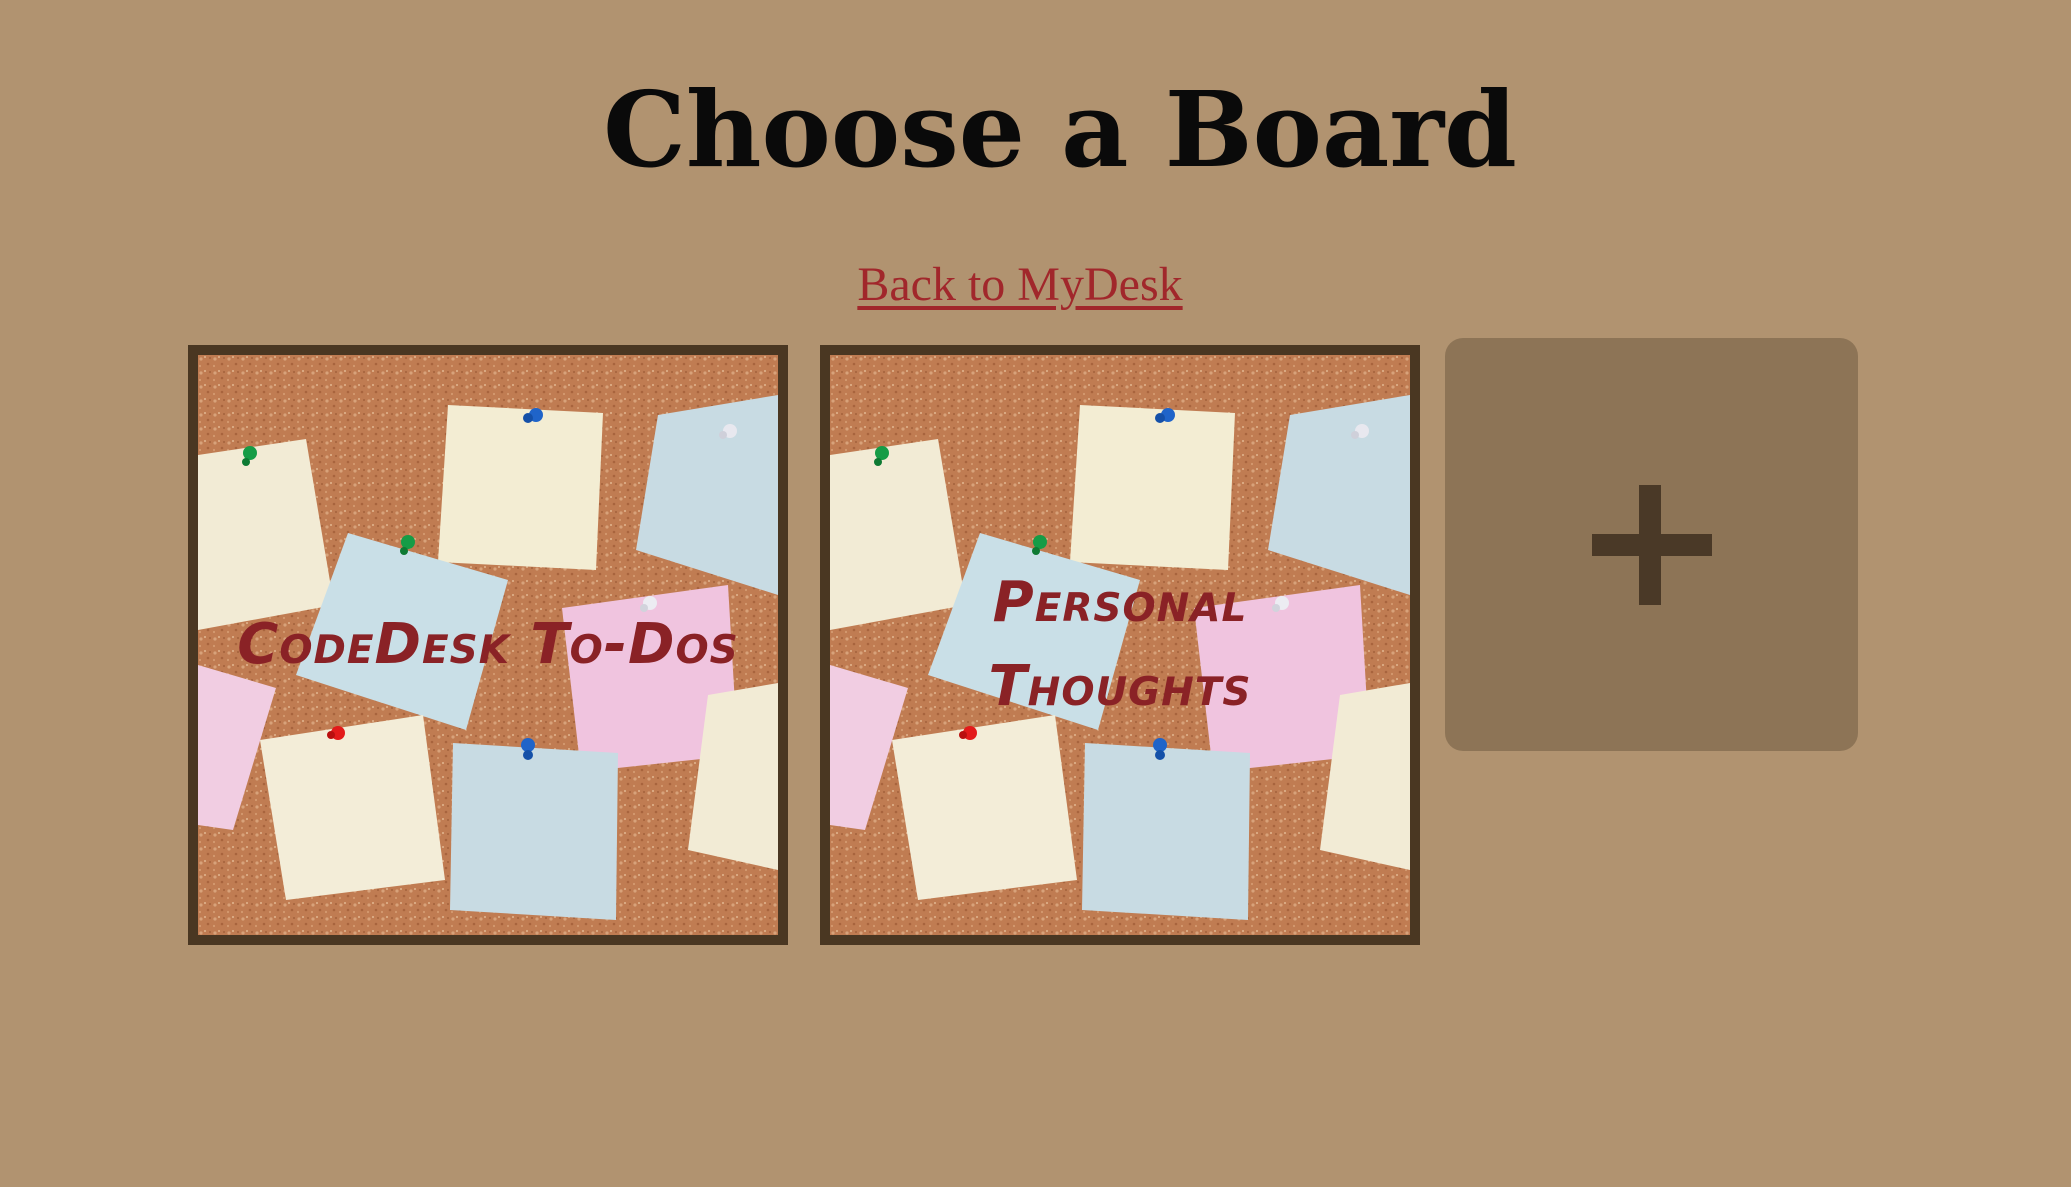 Image resolution: width=2071 pixels, height=1187 pixels. What do you see at coordinates (1020, 285) in the screenshot?
I see `back-to-mydesk-link: Back to MyDesk` at bounding box center [1020, 285].